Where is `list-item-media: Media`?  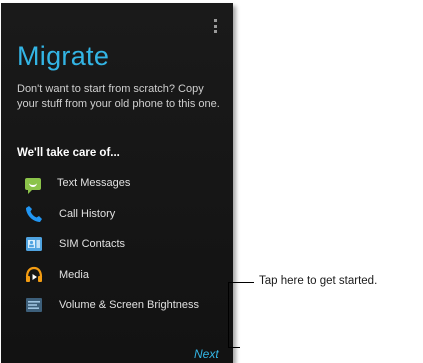
list-item-media: Media is located at coordinates (112, 275).